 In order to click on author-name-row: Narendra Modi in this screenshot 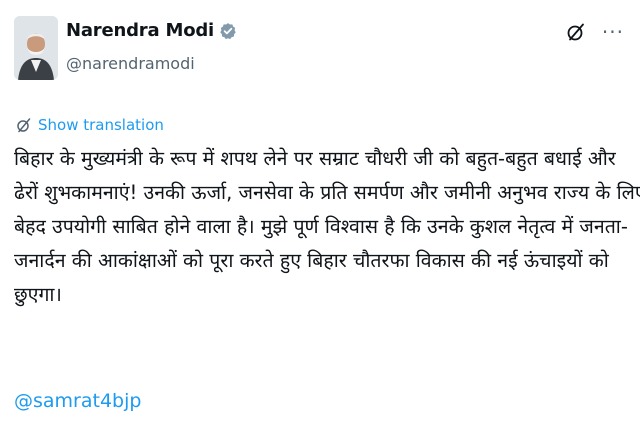, I will do `click(151, 30)`.